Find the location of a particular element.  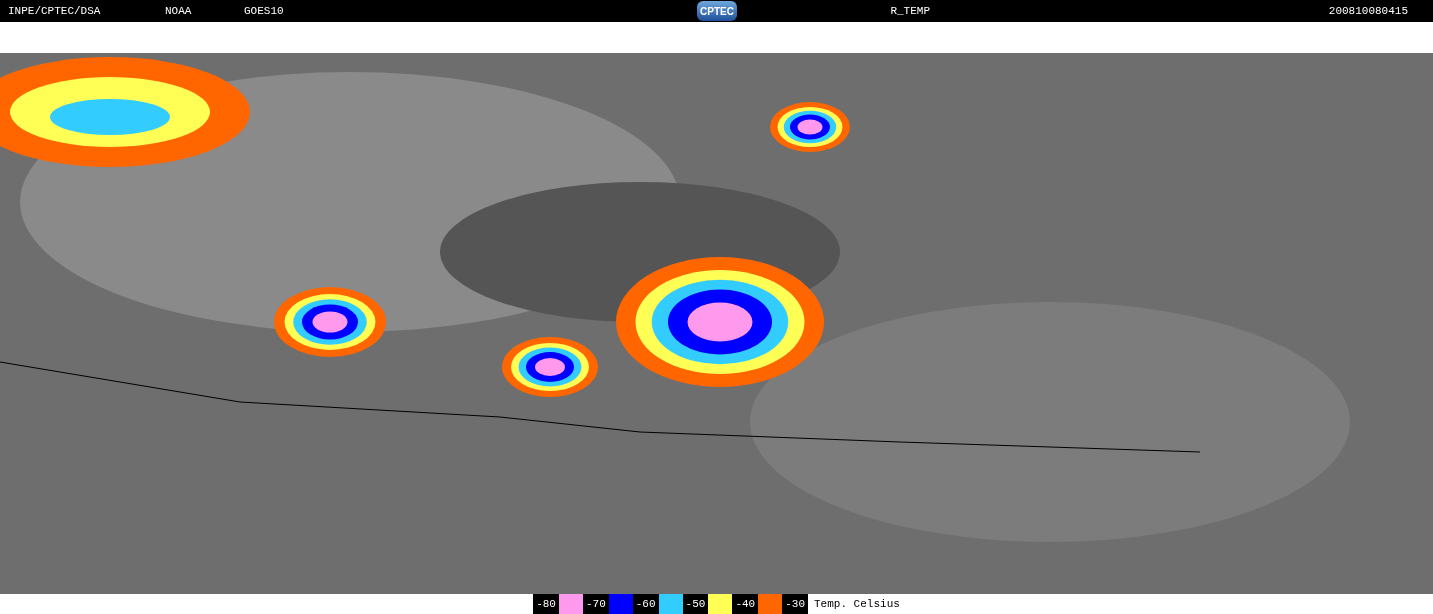

timestamp: 200810080415 is located at coordinates (1368, 11).